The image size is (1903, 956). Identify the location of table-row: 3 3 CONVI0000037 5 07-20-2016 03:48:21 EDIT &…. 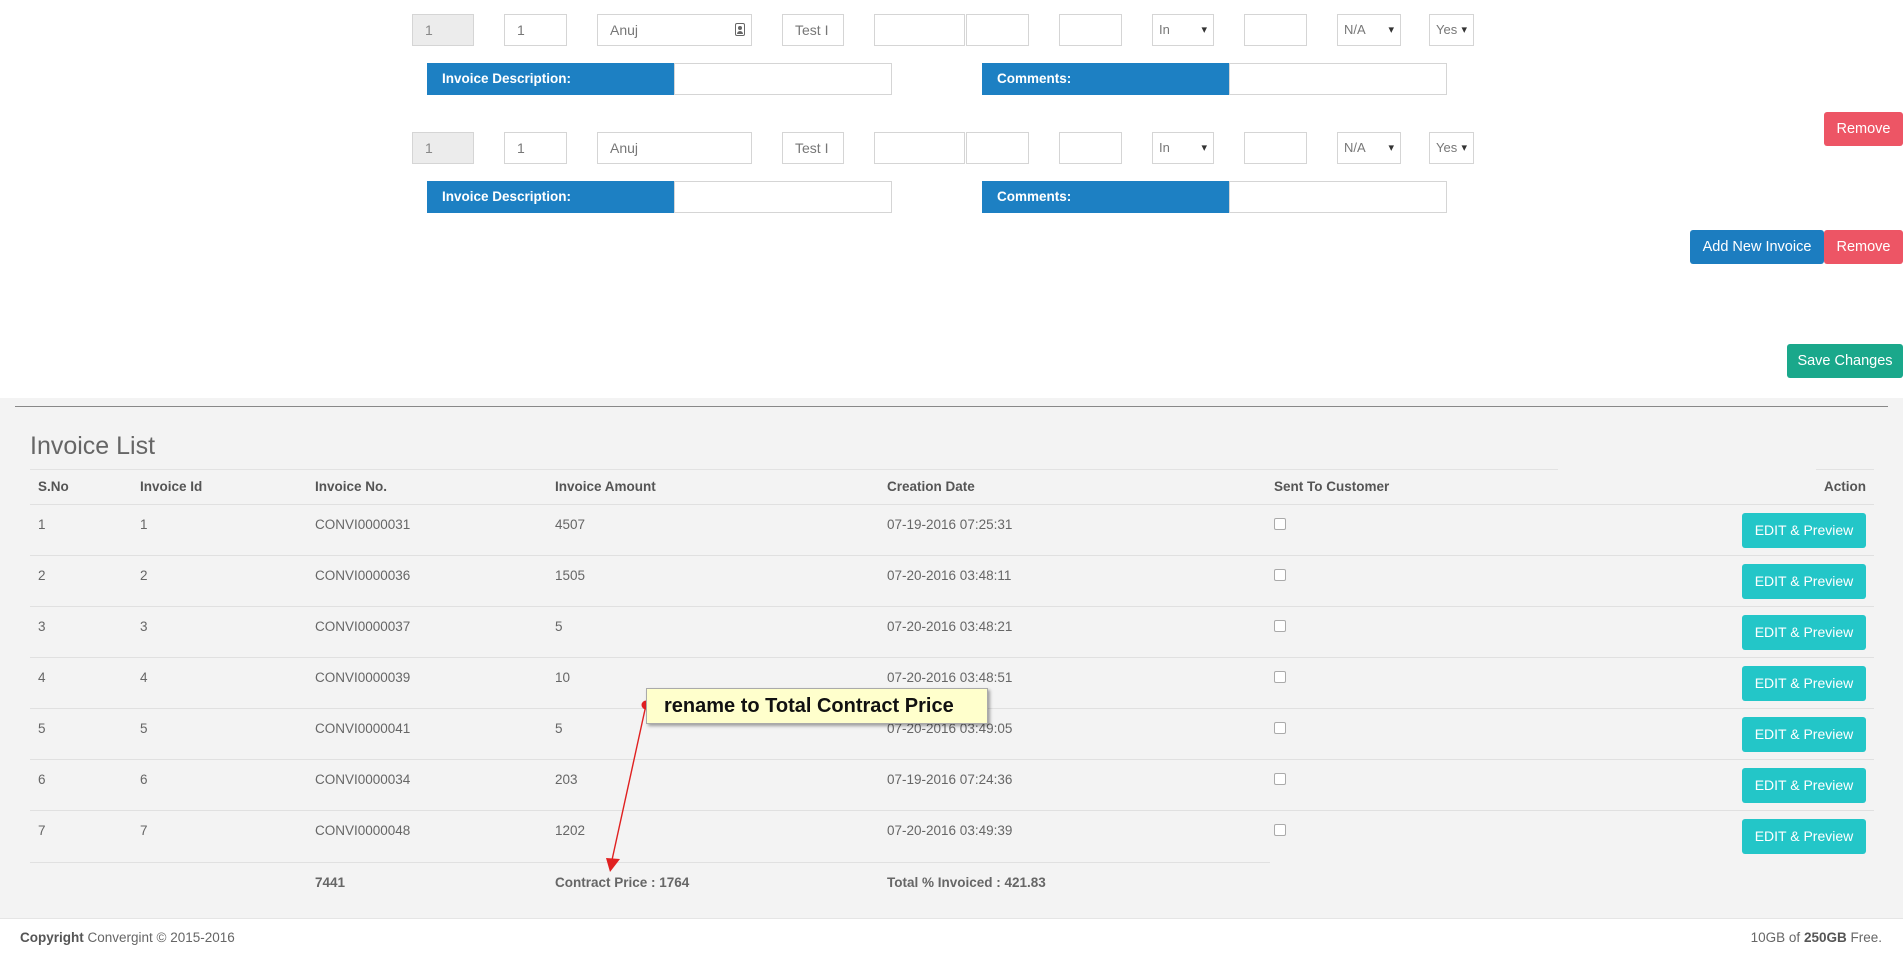
(952, 632).